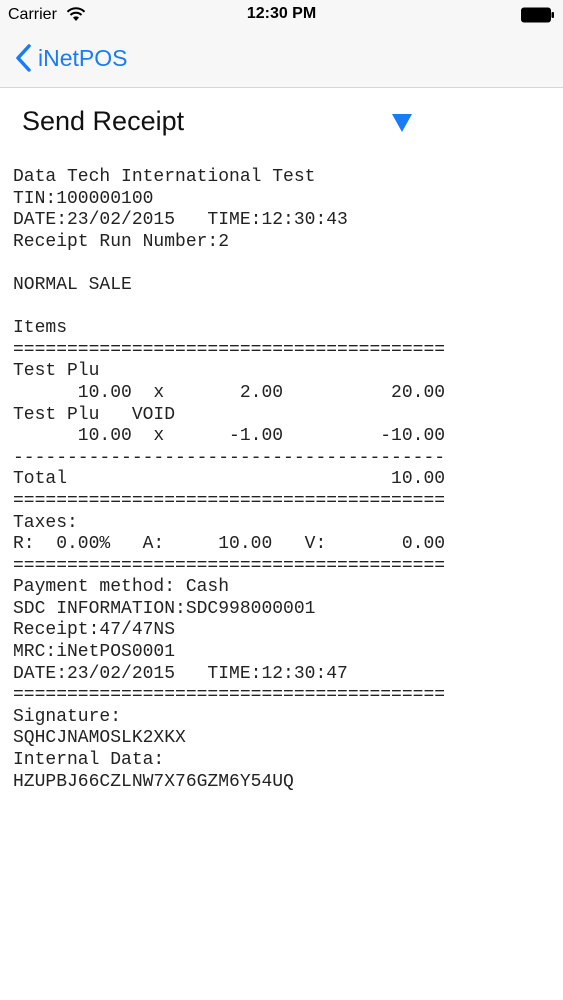 The width and height of the screenshot is (563, 1000). I want to click on status-bar: Carrier 12:30 PM, so click(281, 15).